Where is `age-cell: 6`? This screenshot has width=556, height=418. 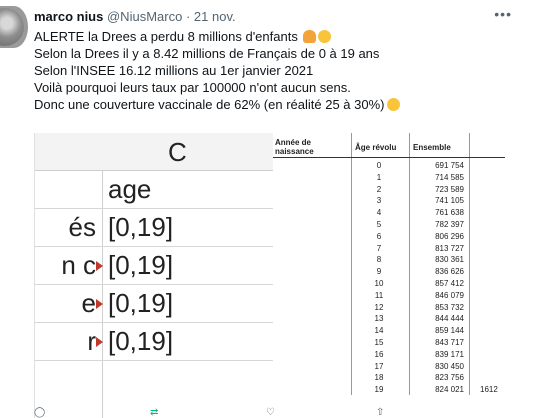
age-cell: 6 is located at coordinates (379, 236).